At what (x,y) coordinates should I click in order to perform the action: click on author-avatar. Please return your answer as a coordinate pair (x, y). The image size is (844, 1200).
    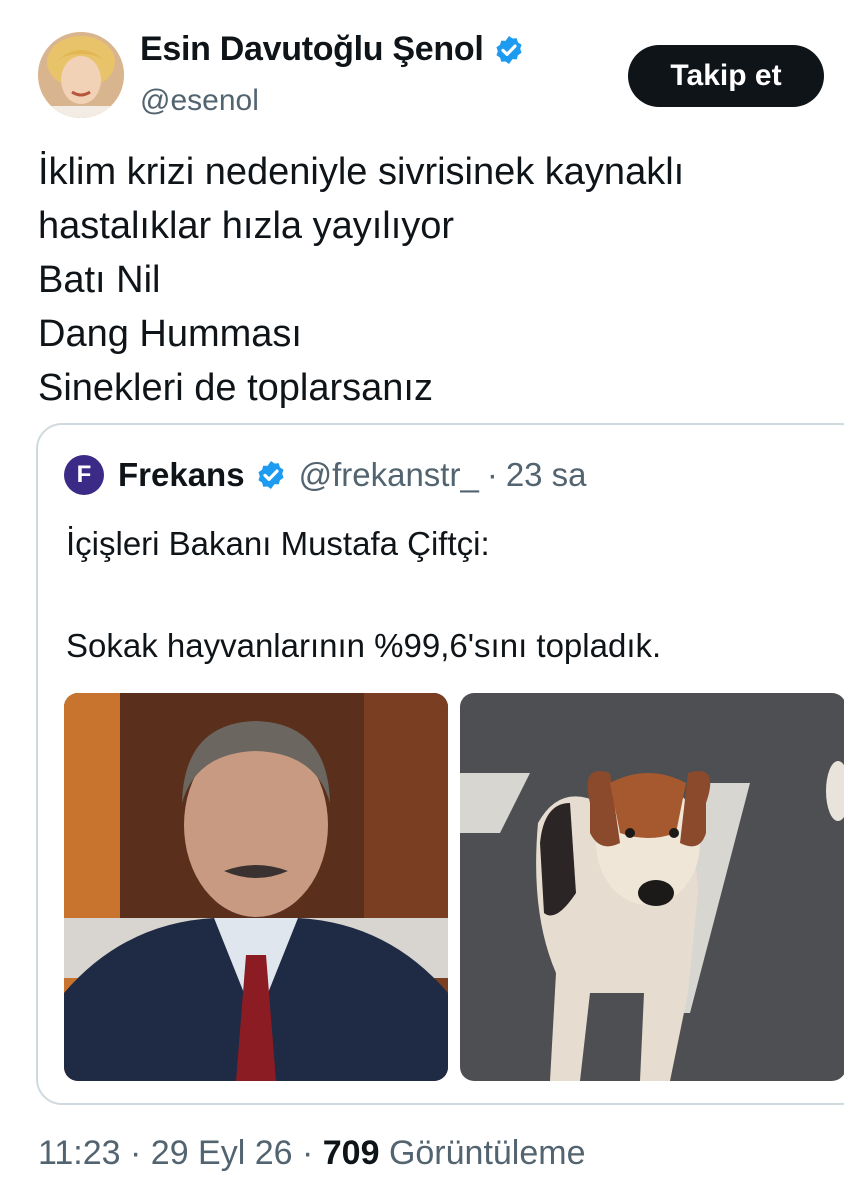
    Looking at the image, I should click on (81, 75).